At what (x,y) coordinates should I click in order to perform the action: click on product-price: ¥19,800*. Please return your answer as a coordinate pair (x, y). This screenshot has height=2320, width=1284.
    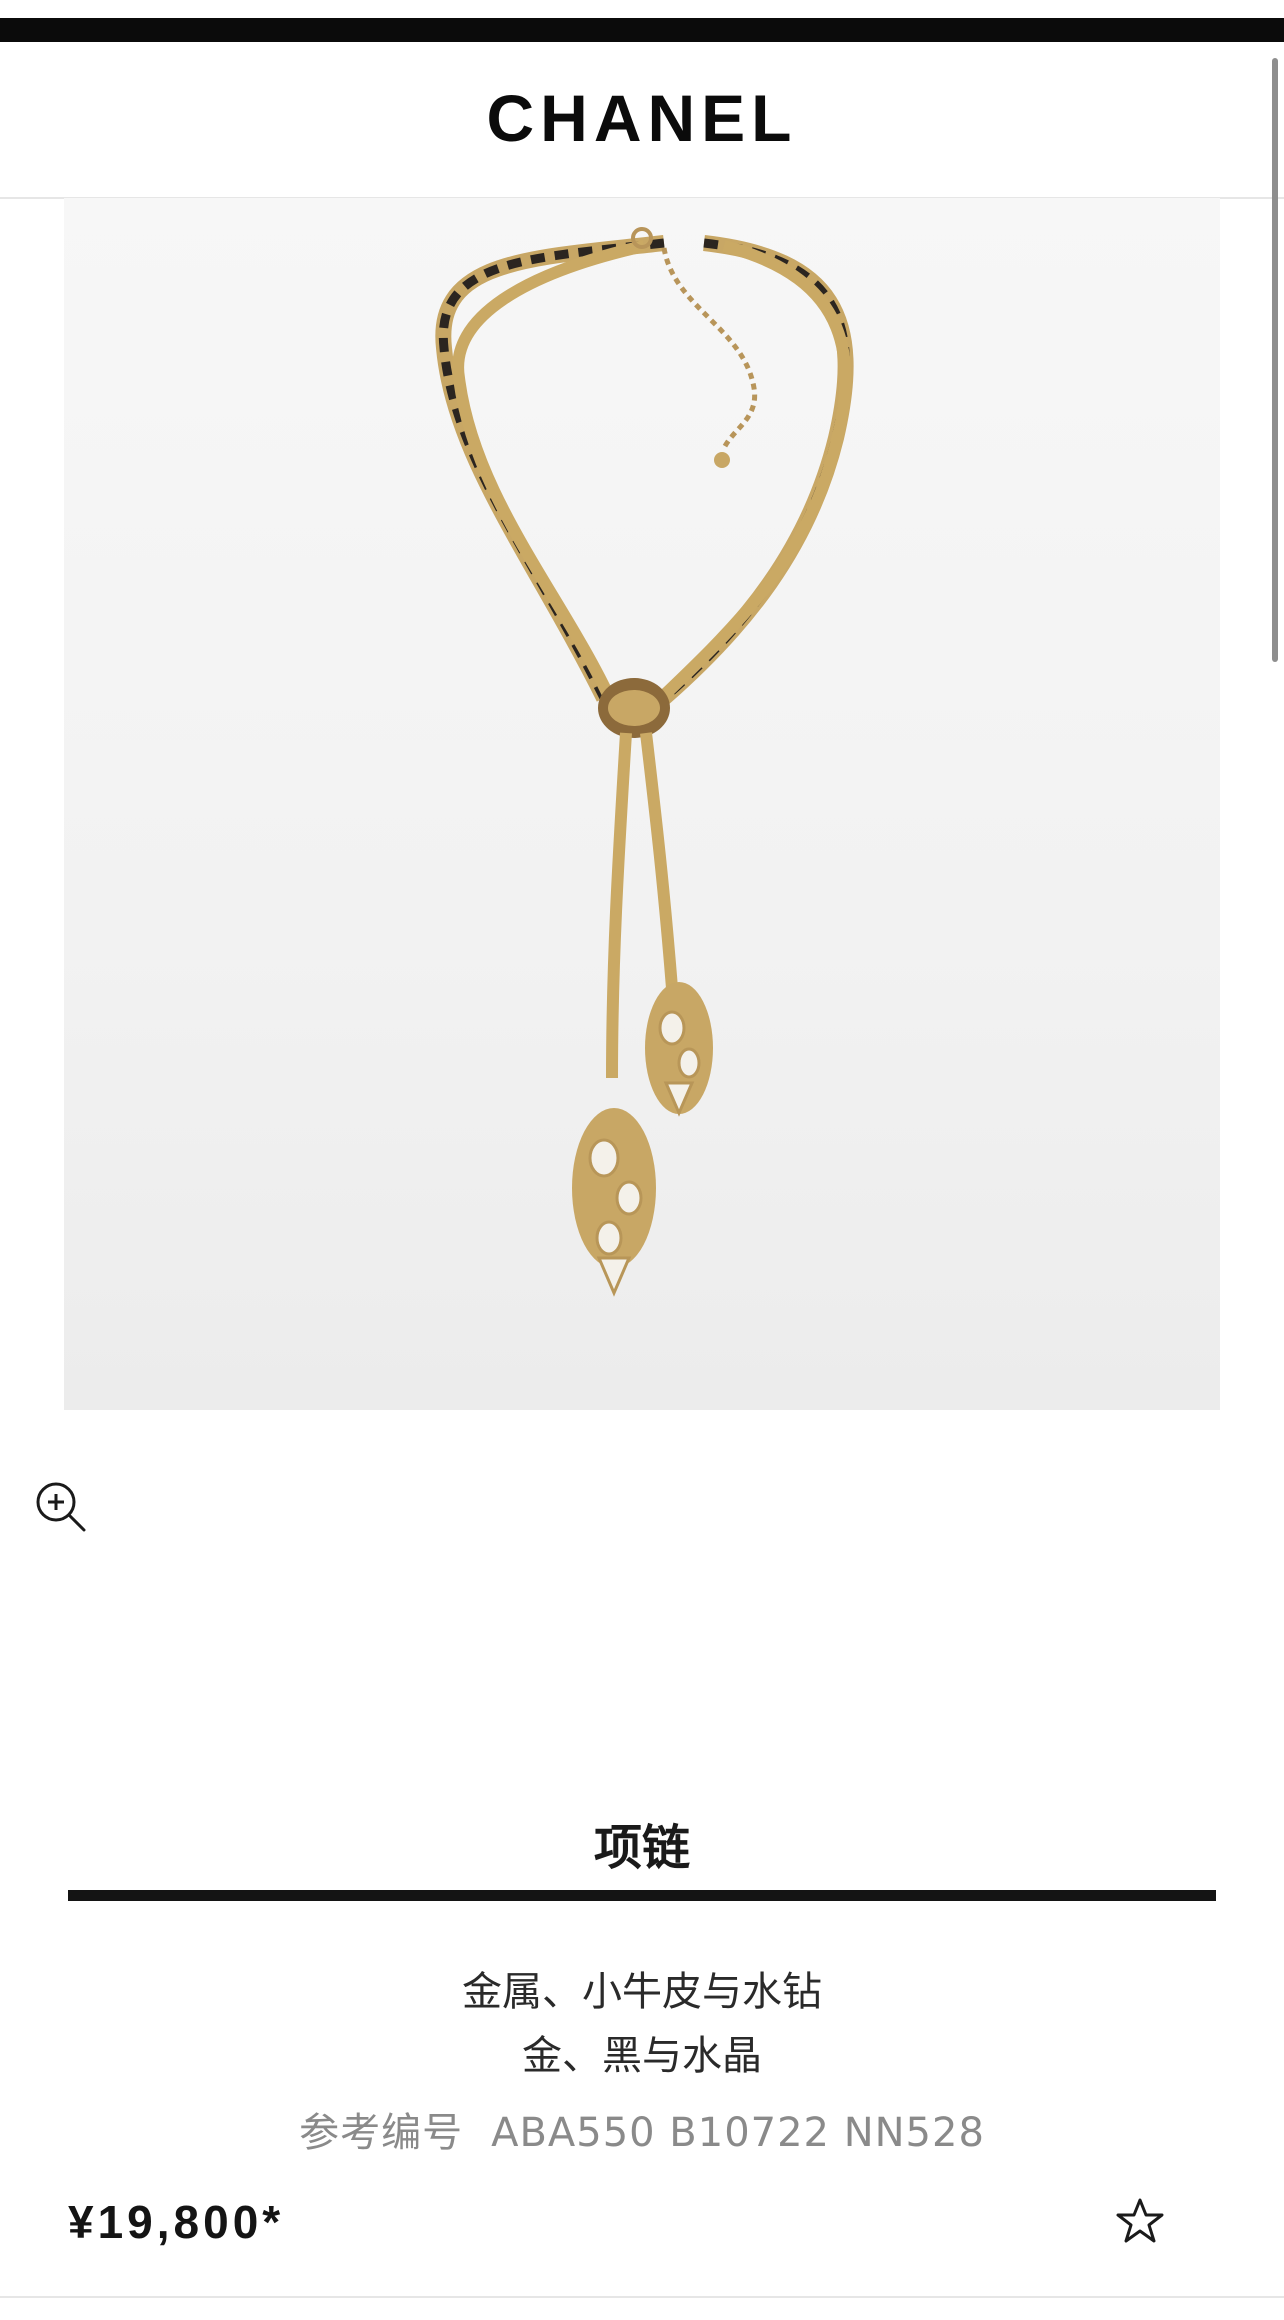
    Looking at the image, I should click on (176, 2222).